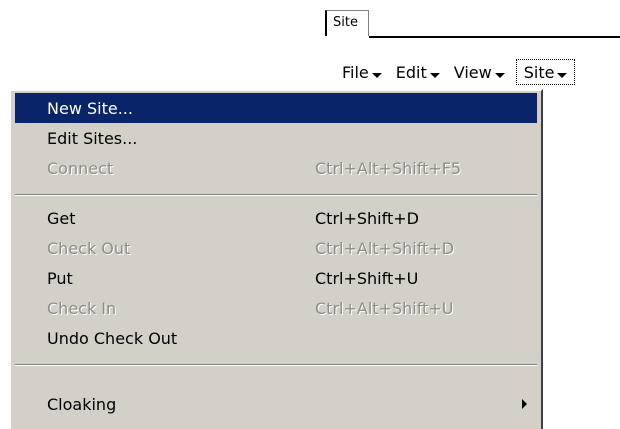  I want to click on menu-edit: Edit, so click(418, 72).